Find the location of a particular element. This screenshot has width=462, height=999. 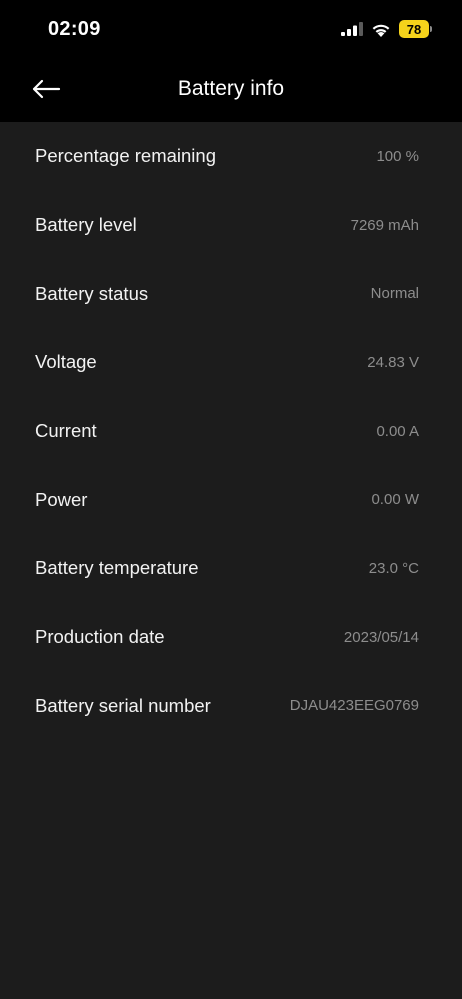

info-row-power: Power 0.00 W is located at coordinates (231, 499).